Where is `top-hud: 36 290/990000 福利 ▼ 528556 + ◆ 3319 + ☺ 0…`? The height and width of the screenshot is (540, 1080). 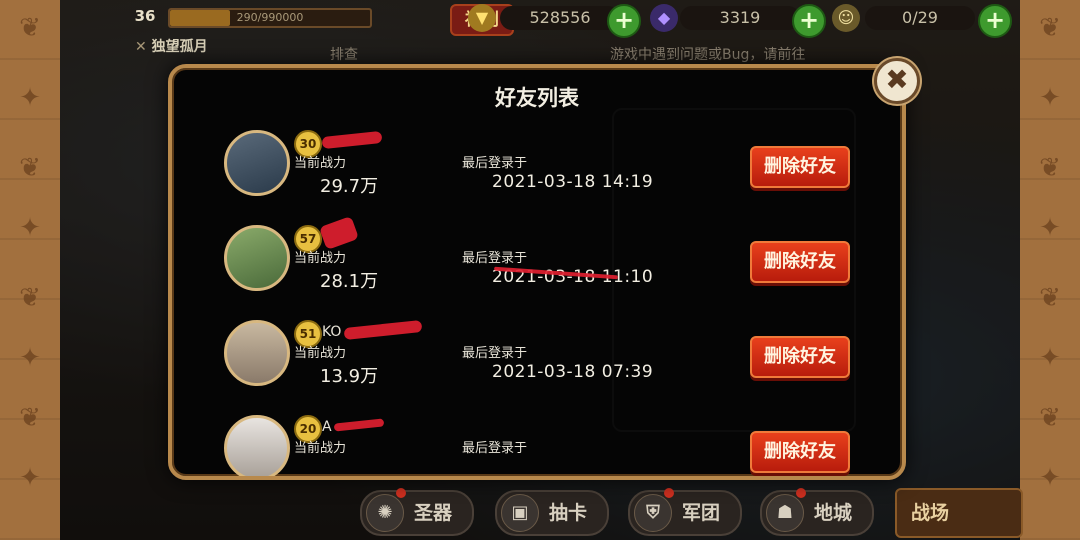 top-hud: 36 290/990000 福利 ▼ 528556 + ◆ 3319 + ☺ 0… is located at coordinates (540, 20).